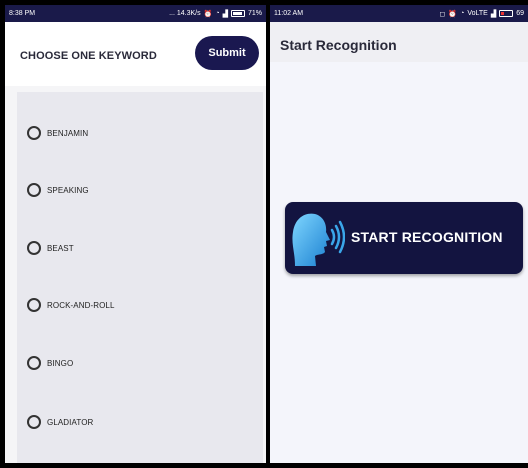 Image resolution: width=528 pixels, height=468 pixels. Describe the element at coordinates (140, 305) in the screenshot. I see `keyword-option-rock-and-roll: ROCK-AND-ROLL` at that location.